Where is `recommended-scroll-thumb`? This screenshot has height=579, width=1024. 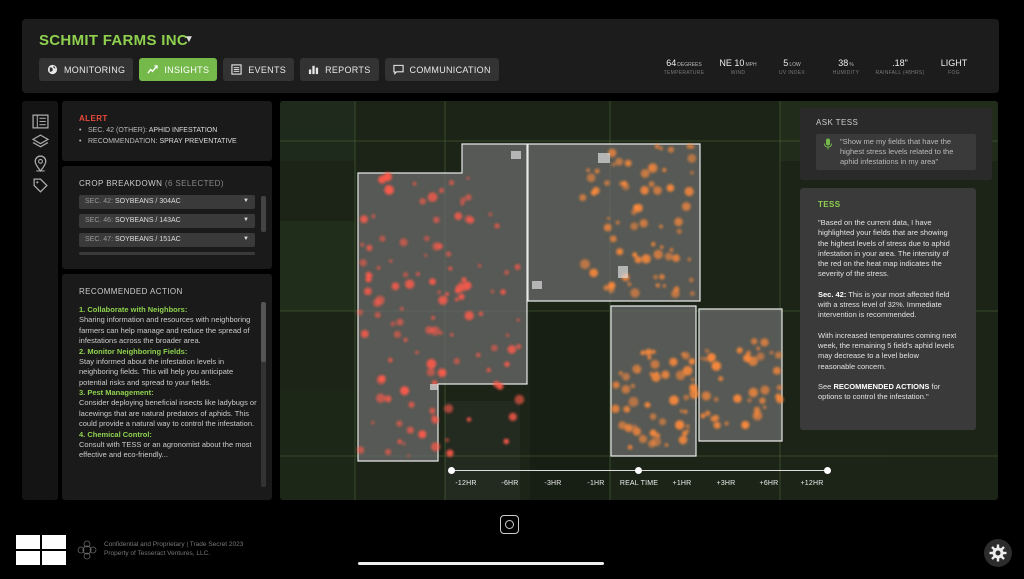 recommended-scroll-thumb is located at coordinates (263, 332).